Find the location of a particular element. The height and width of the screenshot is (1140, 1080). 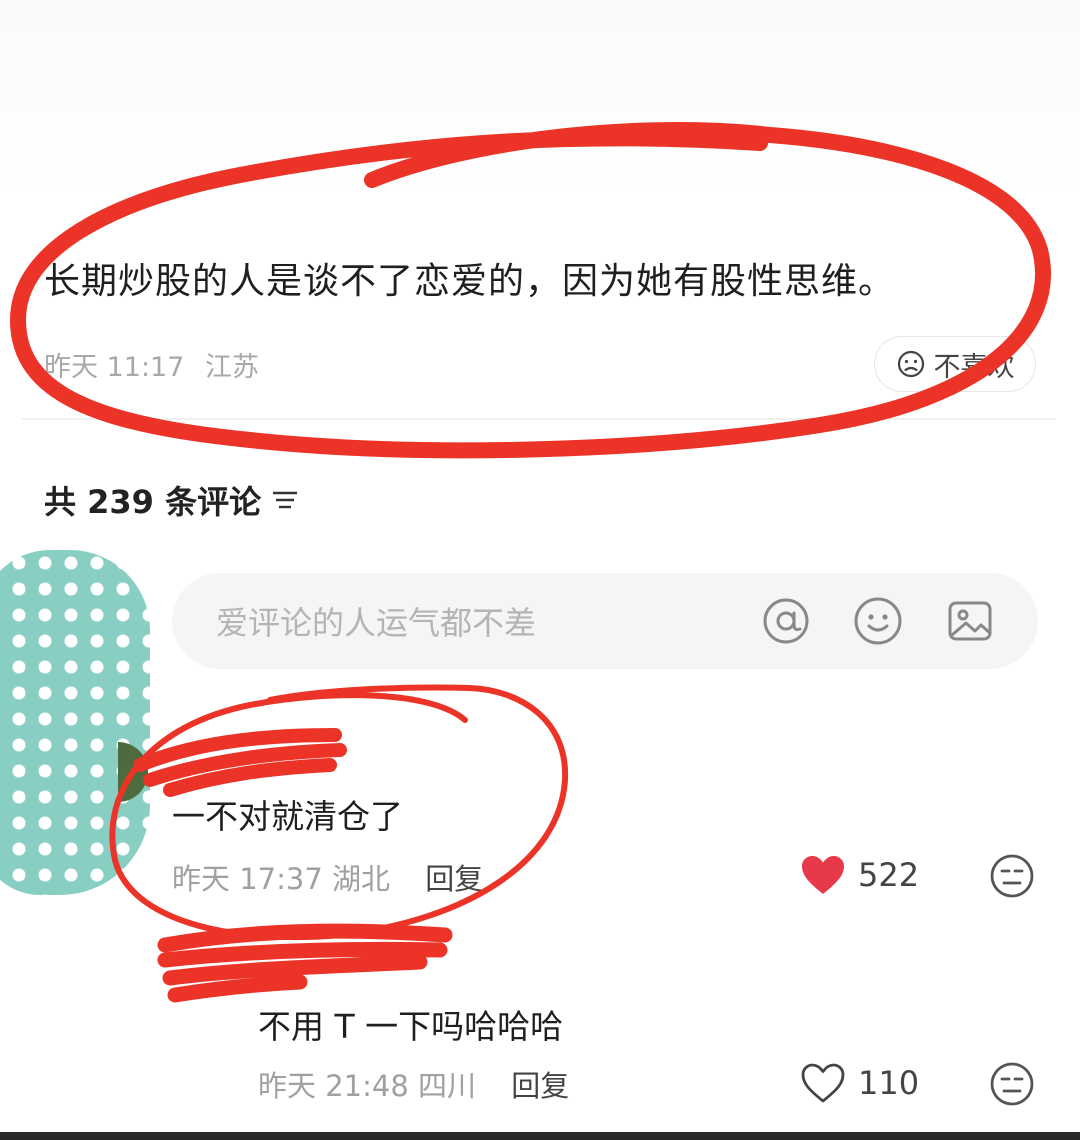

annotation-circle-comment is located at coordinates (339, 812).